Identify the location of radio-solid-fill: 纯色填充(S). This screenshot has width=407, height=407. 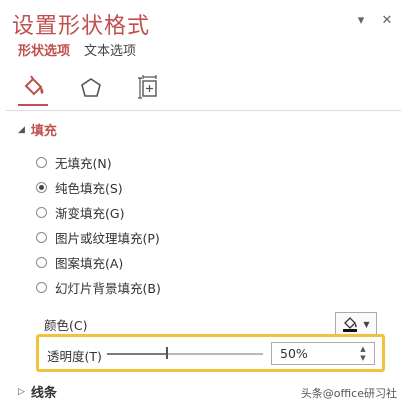
(98, 187).